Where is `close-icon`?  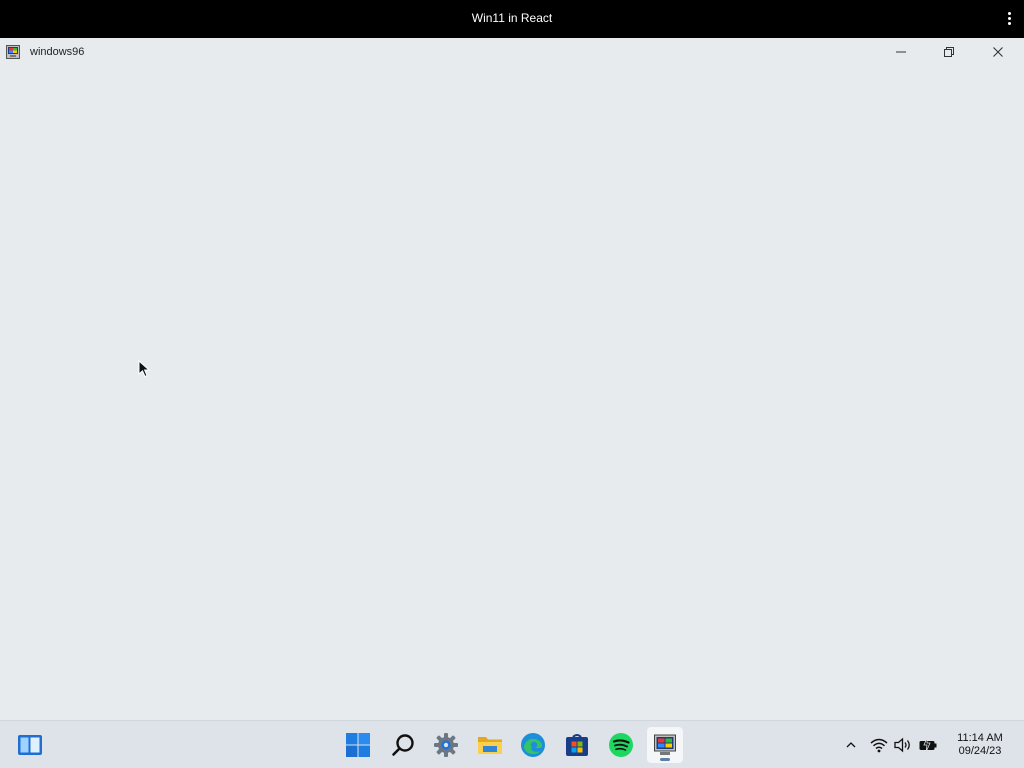
close-icon is located at coordinates (998, 52).